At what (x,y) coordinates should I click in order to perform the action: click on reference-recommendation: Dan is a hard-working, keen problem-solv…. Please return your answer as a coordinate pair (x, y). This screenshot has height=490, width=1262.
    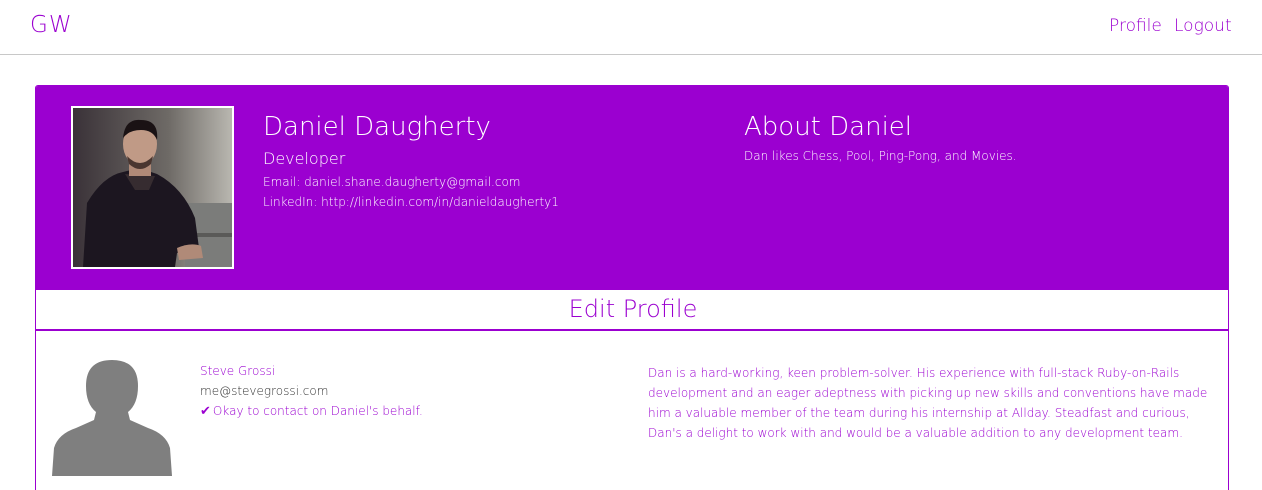
    Looking at the image, I should click on (928, 403).